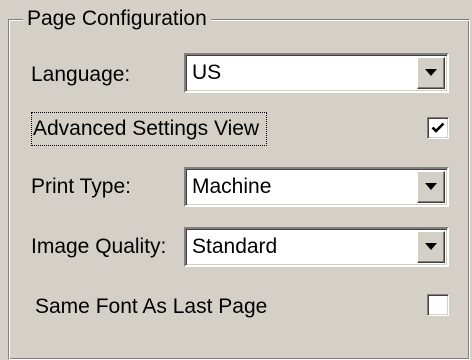  I want to click on advanced-settings-checkbox, so click(438, 128).